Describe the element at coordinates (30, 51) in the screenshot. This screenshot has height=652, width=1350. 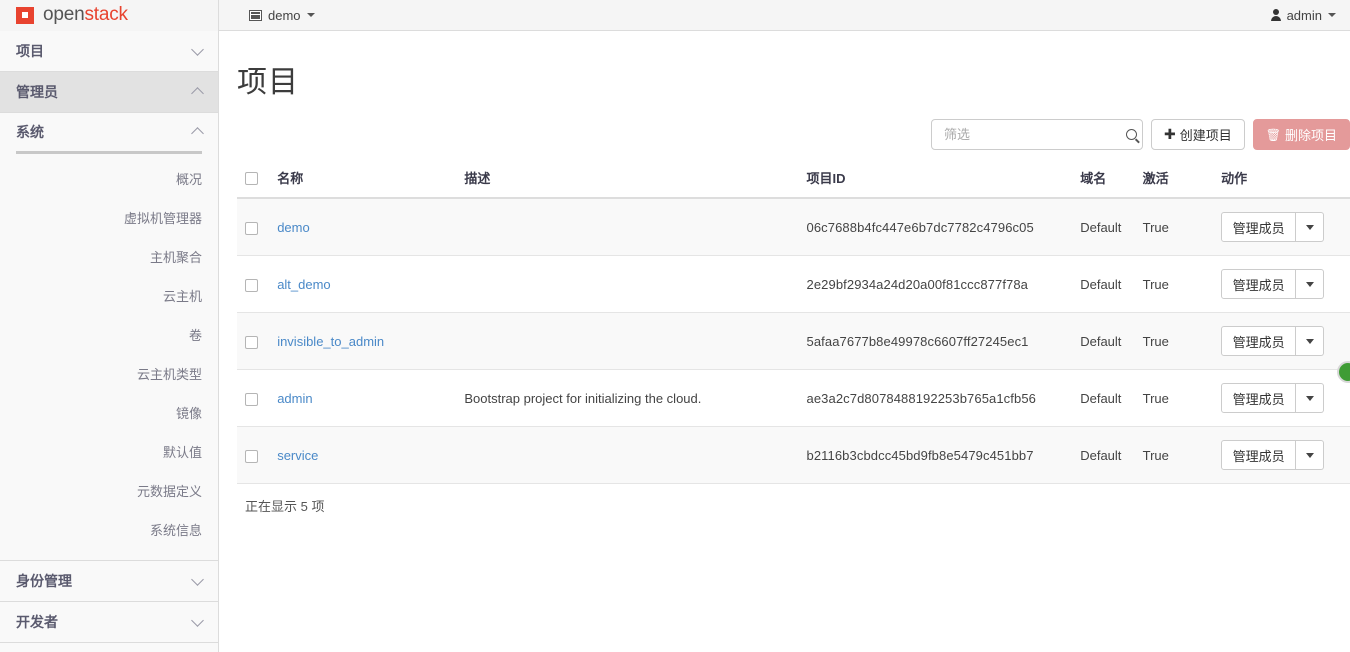
I see `sidebar-section-project-label: 项目` at that location.